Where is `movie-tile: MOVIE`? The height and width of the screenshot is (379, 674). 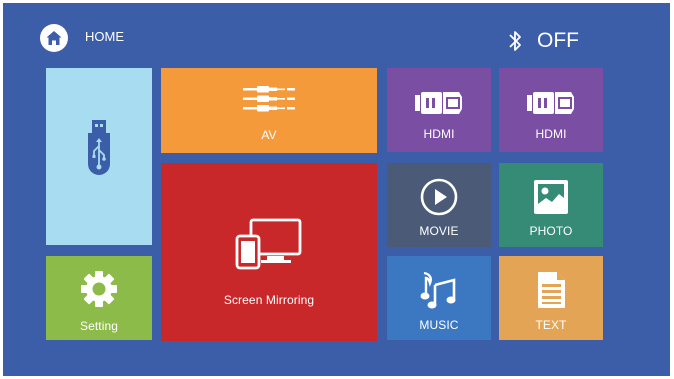
movie-tile: MOVIE is located at coordinates (439, 205).